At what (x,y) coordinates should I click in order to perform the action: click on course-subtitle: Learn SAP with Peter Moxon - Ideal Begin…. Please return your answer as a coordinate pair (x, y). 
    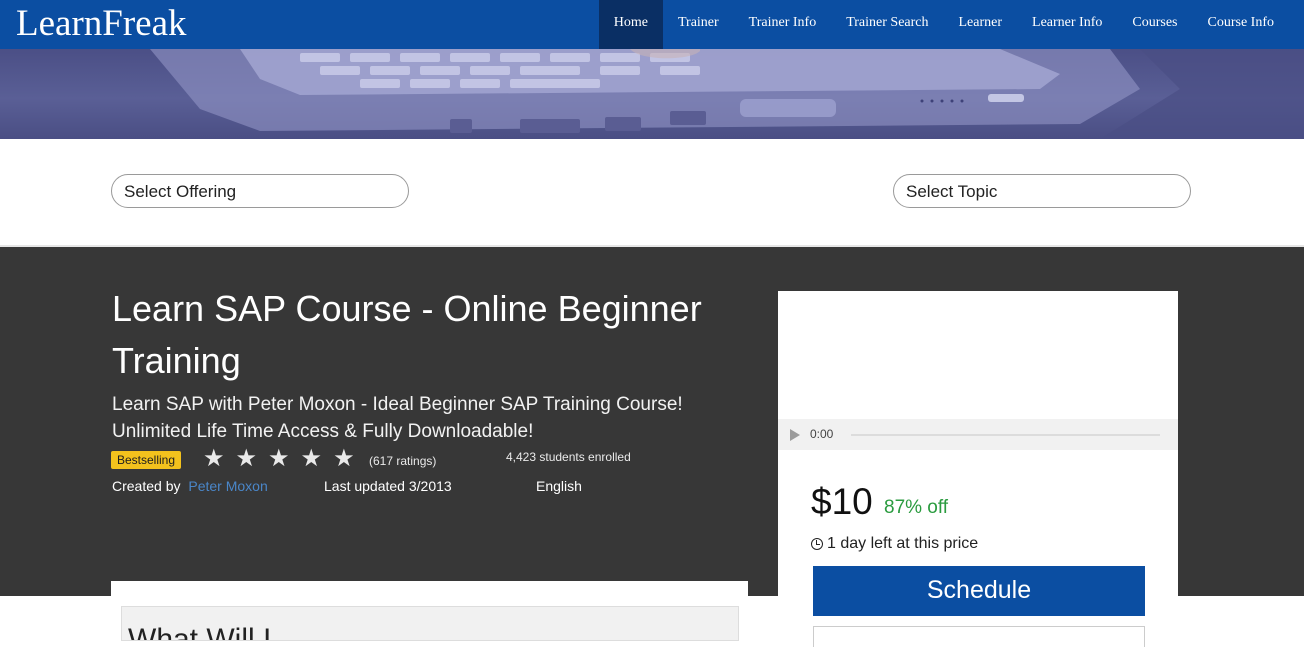
    Looking at the image, I should click on (397, 418).